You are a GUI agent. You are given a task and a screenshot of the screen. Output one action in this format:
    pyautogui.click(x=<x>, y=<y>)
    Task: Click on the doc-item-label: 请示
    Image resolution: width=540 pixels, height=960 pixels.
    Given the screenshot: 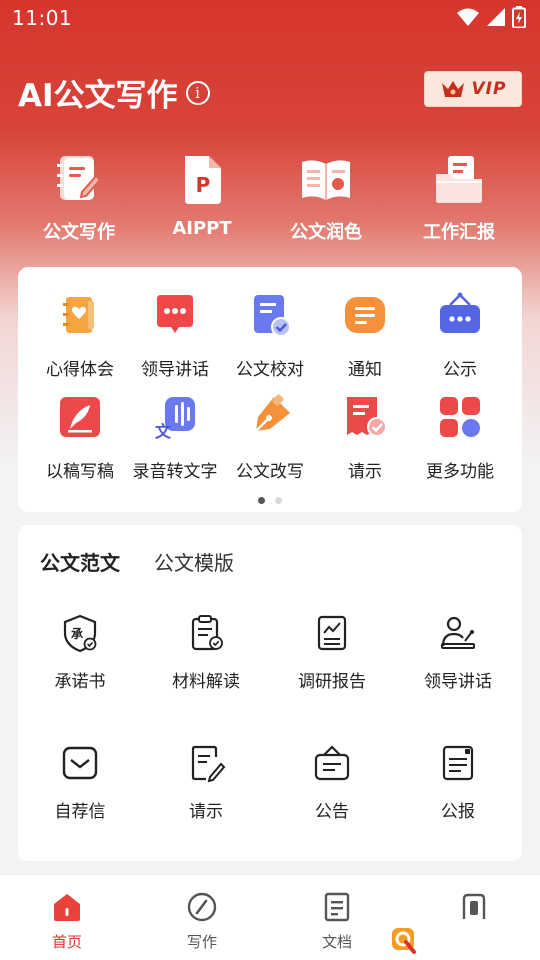 What is the action you would take?
    pyautogui.click(x=206, y=812)
    